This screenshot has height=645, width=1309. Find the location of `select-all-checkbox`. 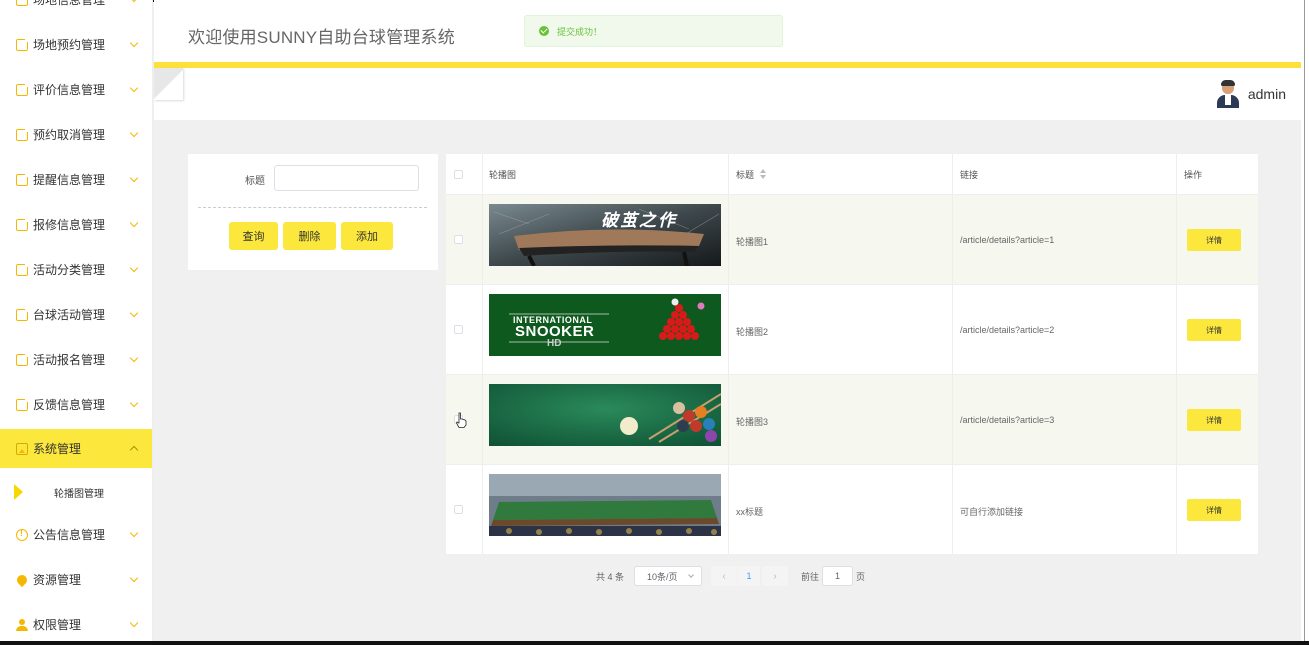

select-all-checkbox is located at coordinates (458, 174).